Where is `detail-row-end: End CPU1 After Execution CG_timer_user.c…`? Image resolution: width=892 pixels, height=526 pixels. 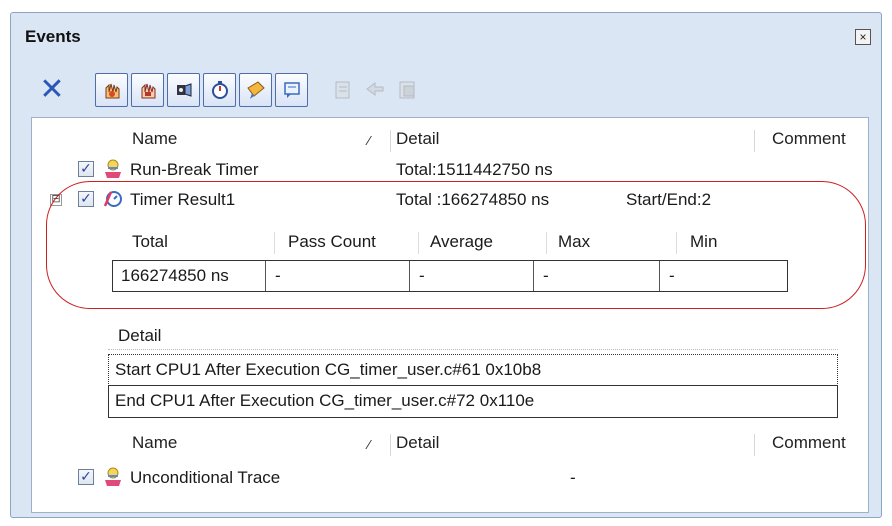
detail-row-end: End CPU1 After Execution CG_timer_user.c… is located at coordinates (473, 402).